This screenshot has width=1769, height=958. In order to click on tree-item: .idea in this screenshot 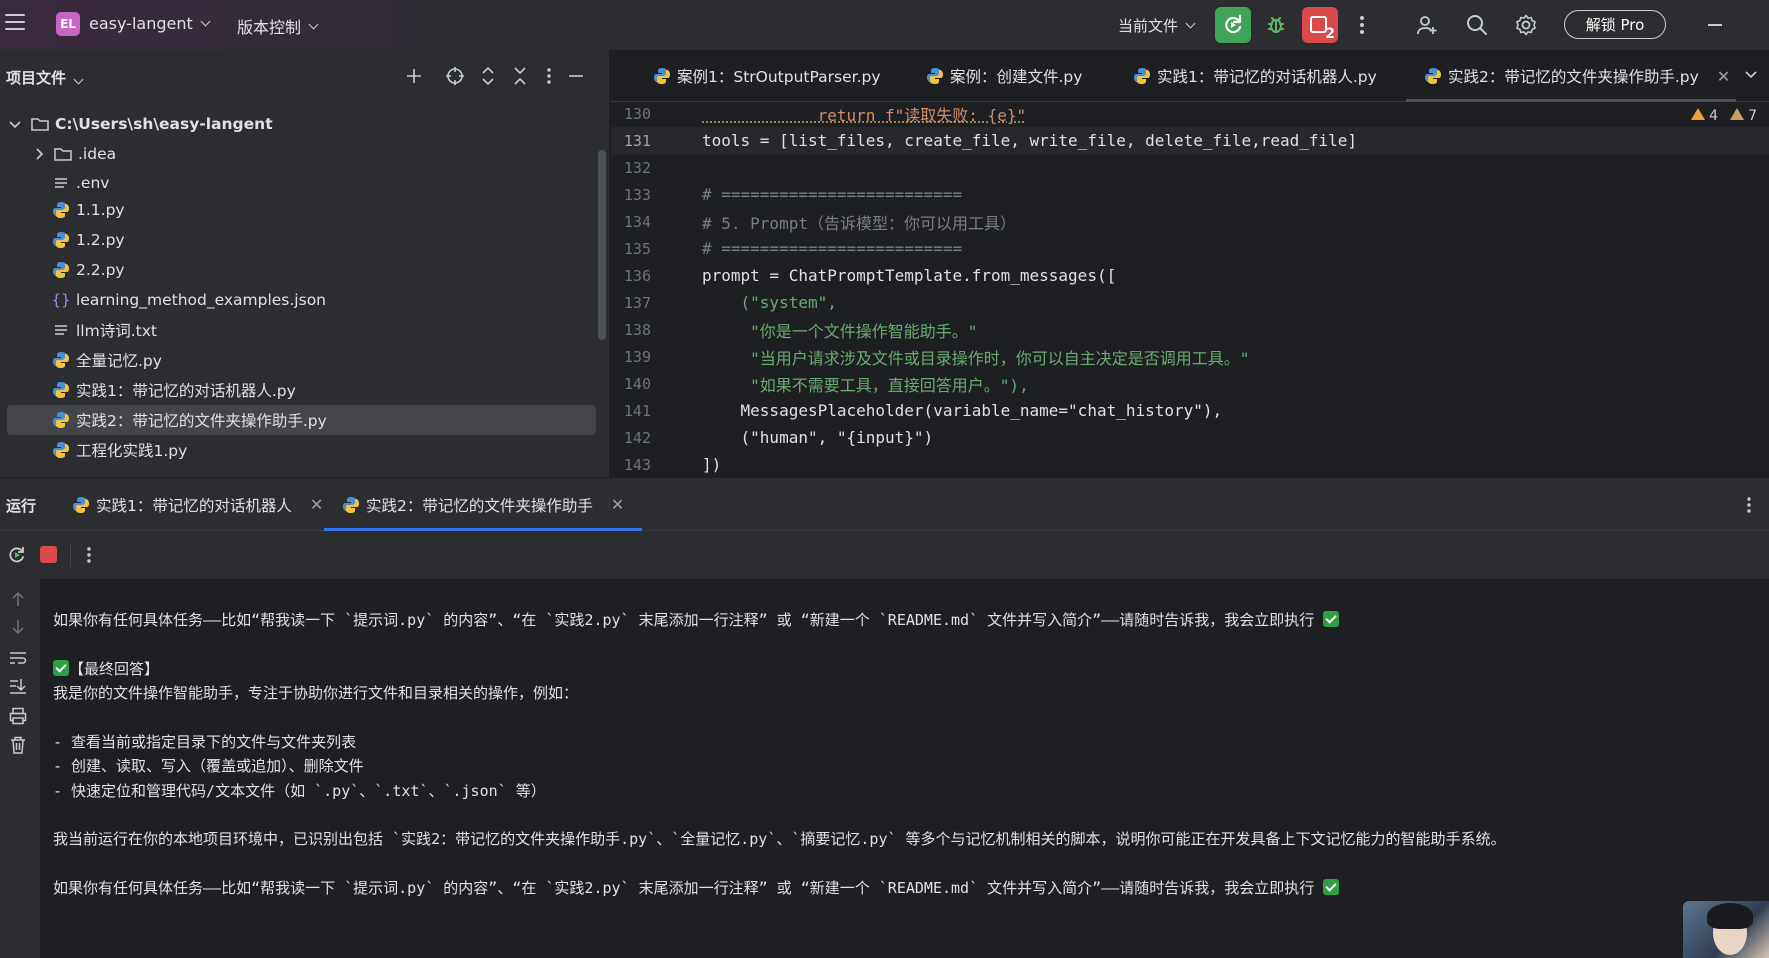, I will do `click(301, 154)`.